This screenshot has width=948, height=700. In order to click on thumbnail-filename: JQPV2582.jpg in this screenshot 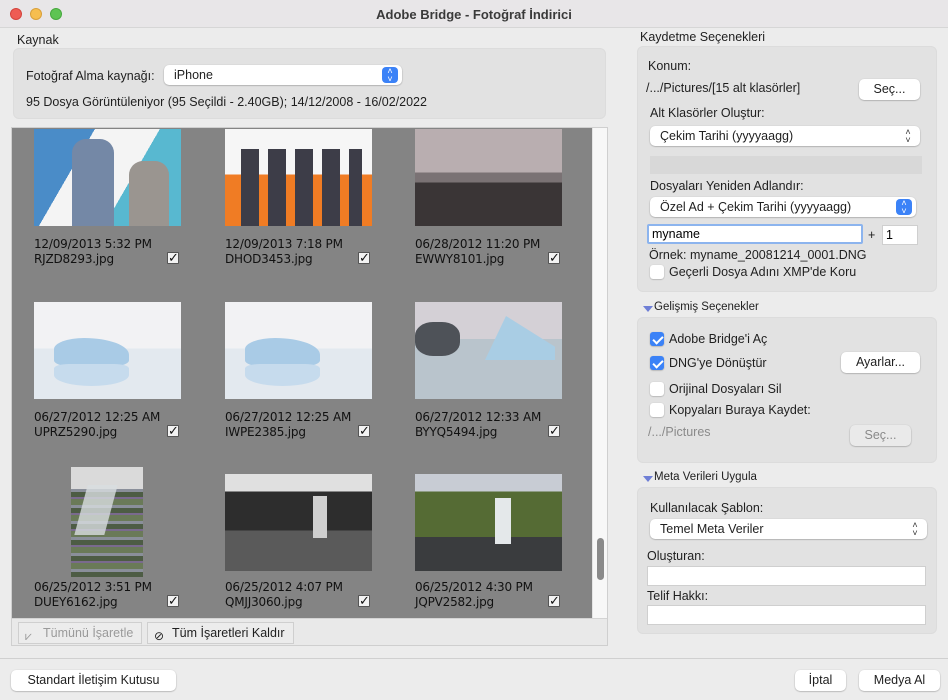, I will do `click(454, 602)`.